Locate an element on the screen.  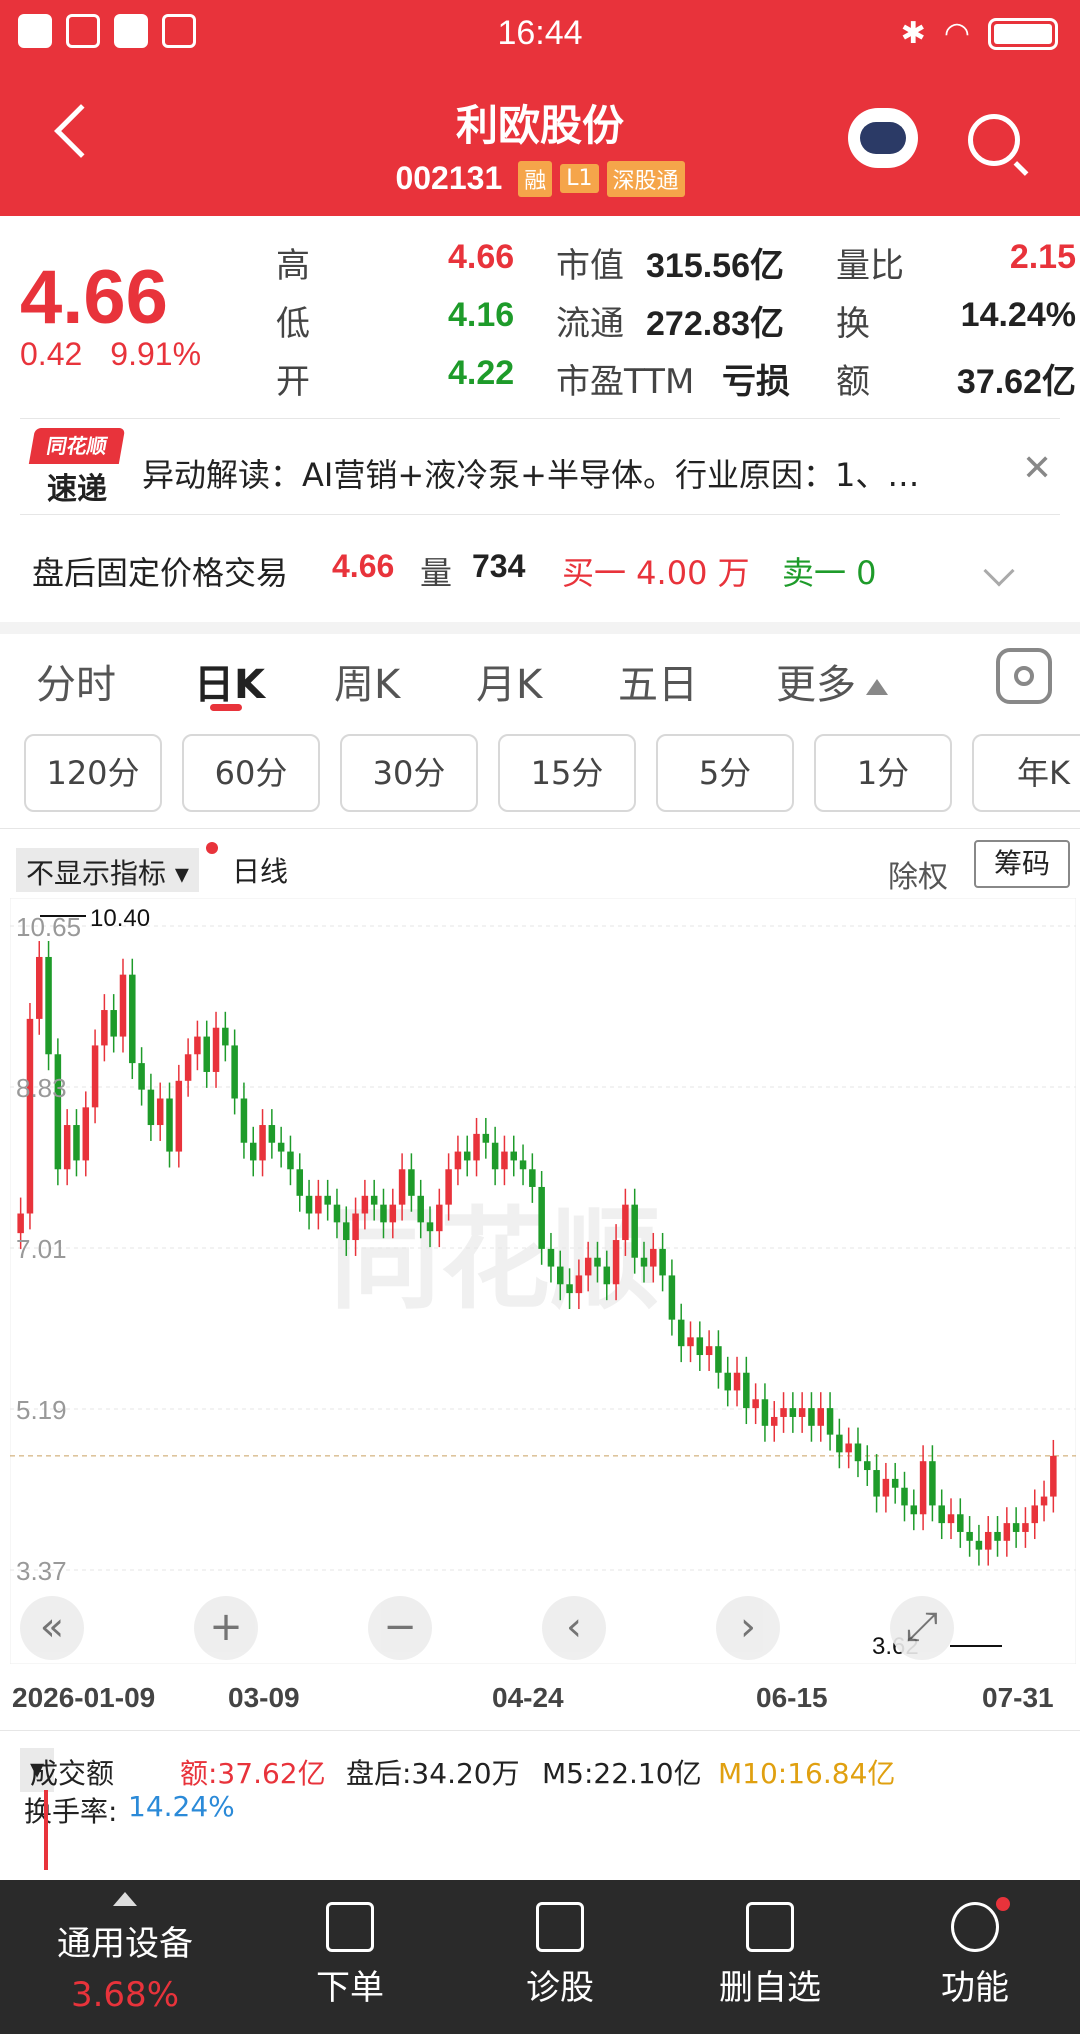
chevron-down-icon is located at coordinates (999, 571).